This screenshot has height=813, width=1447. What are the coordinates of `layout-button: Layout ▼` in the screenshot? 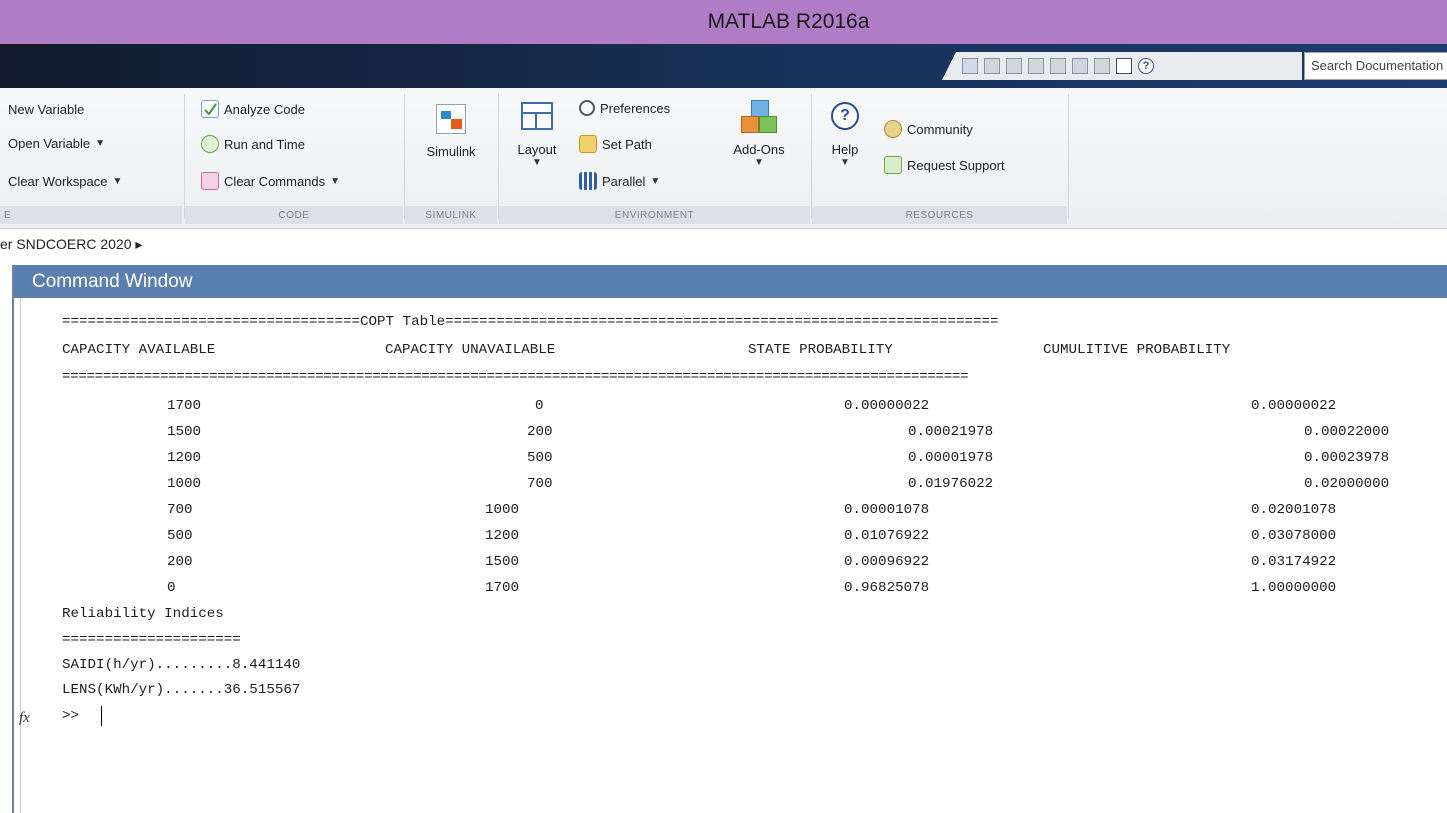 It's located at (537, 135).